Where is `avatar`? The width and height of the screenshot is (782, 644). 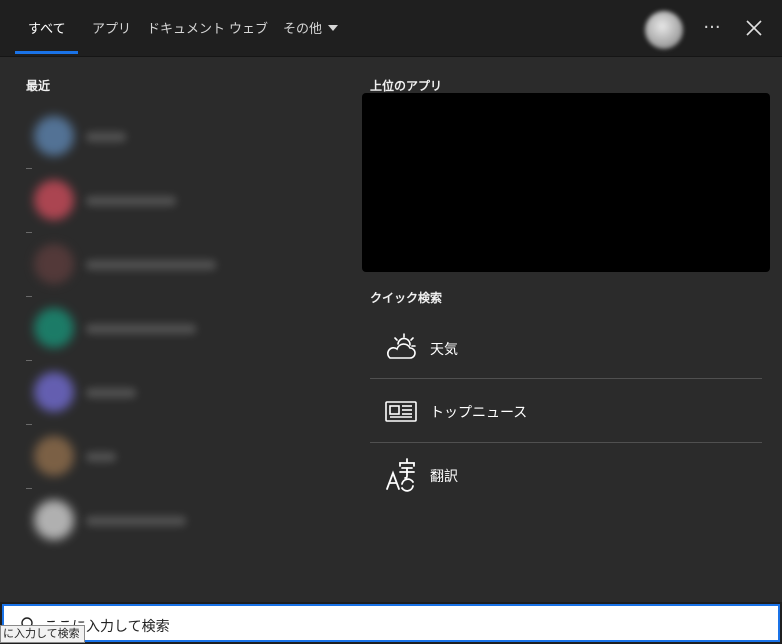
avatar is located at coordinates (664, 30).